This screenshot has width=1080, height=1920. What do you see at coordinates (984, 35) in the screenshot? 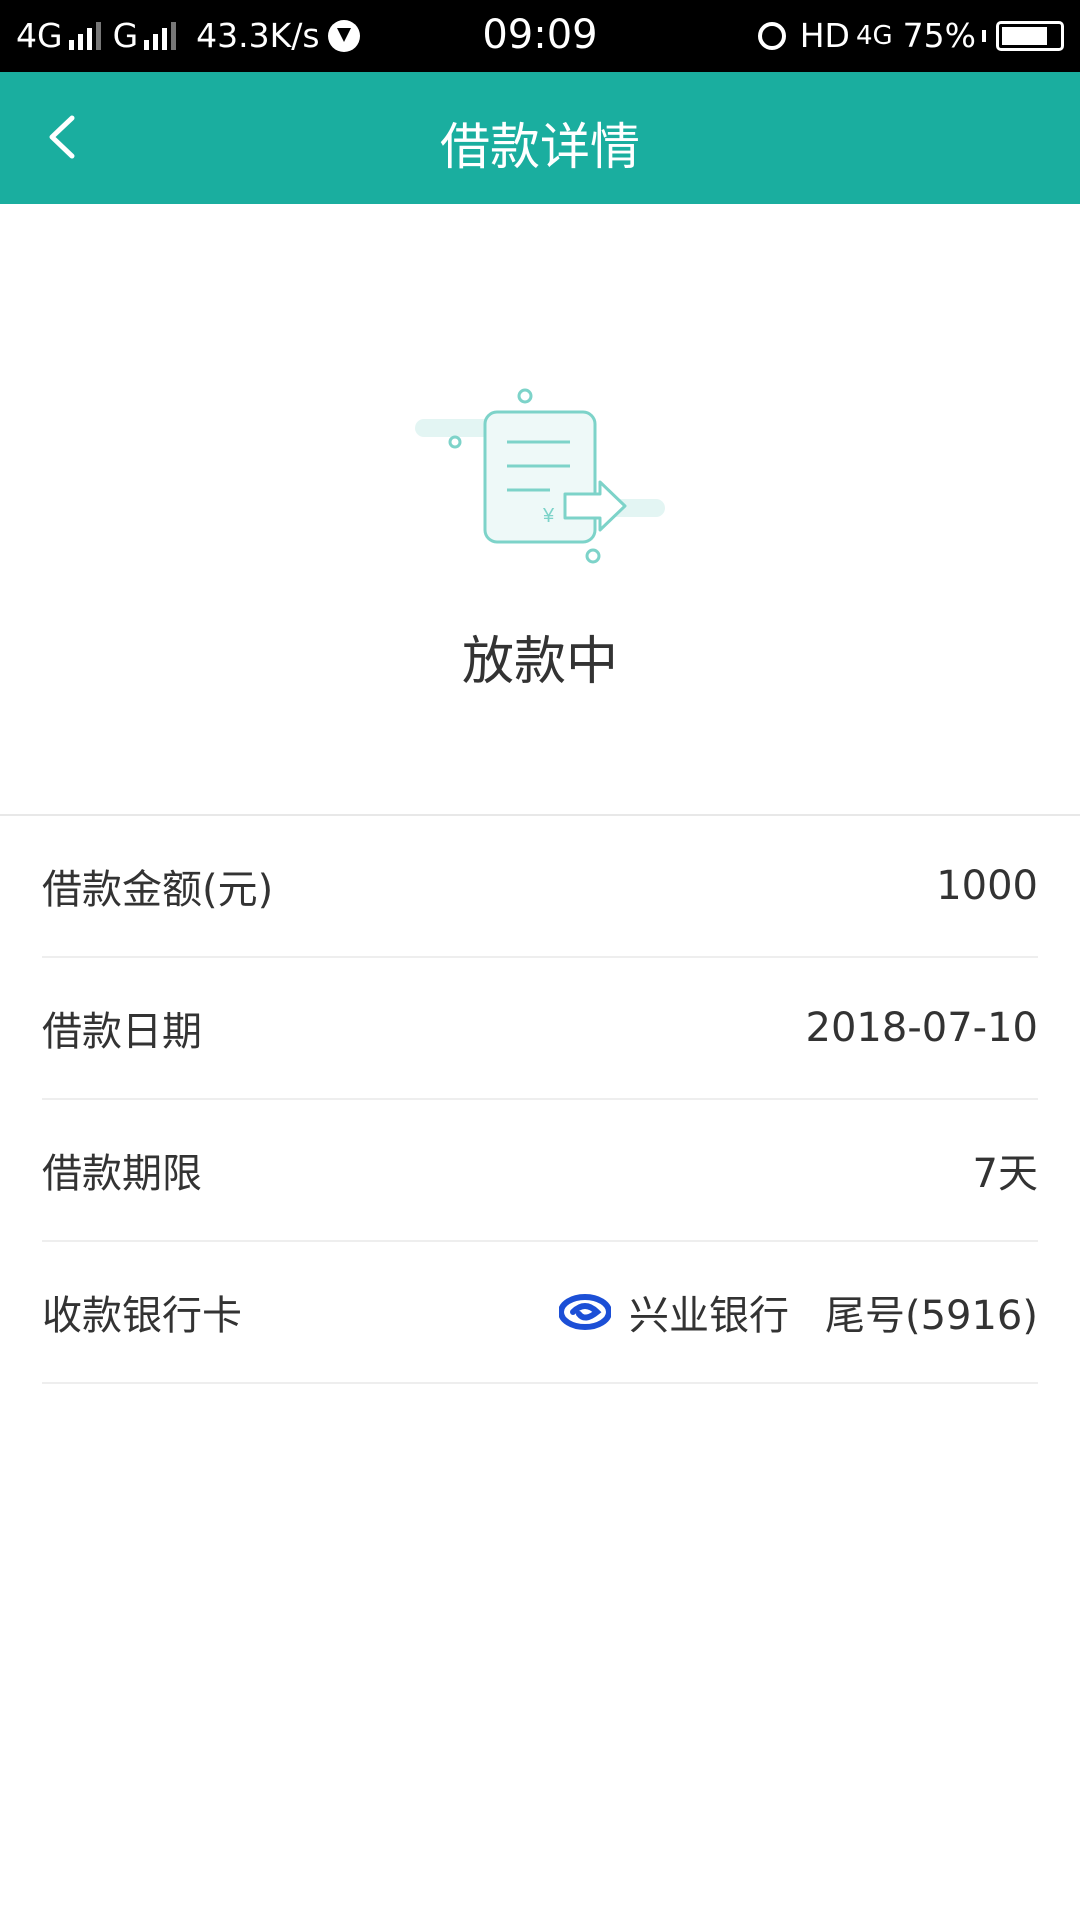
I see `battery-tip` at bounding box center [984, 35].